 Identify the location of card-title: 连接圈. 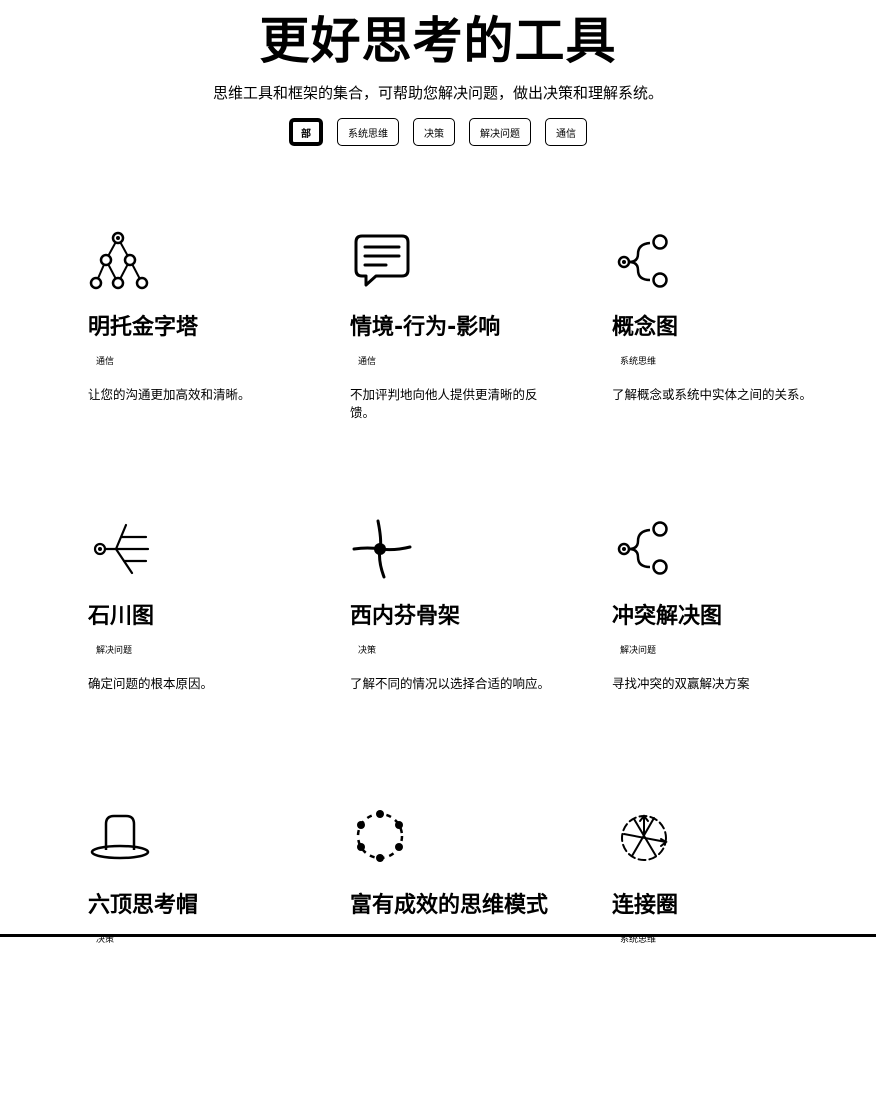
(645, 905).